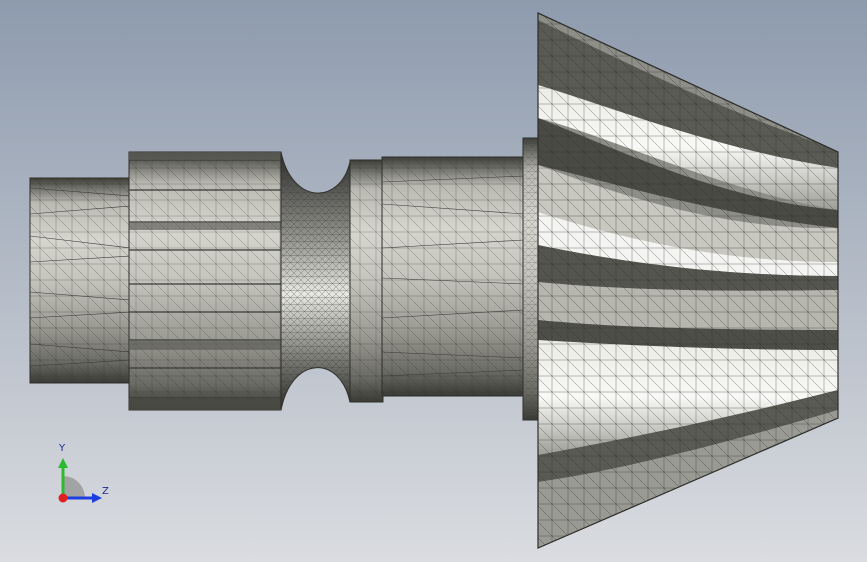 Image resolution: width=867 pixels, height=562 pixels. I want to click on triad-y-label: Y, so click(62, 448).